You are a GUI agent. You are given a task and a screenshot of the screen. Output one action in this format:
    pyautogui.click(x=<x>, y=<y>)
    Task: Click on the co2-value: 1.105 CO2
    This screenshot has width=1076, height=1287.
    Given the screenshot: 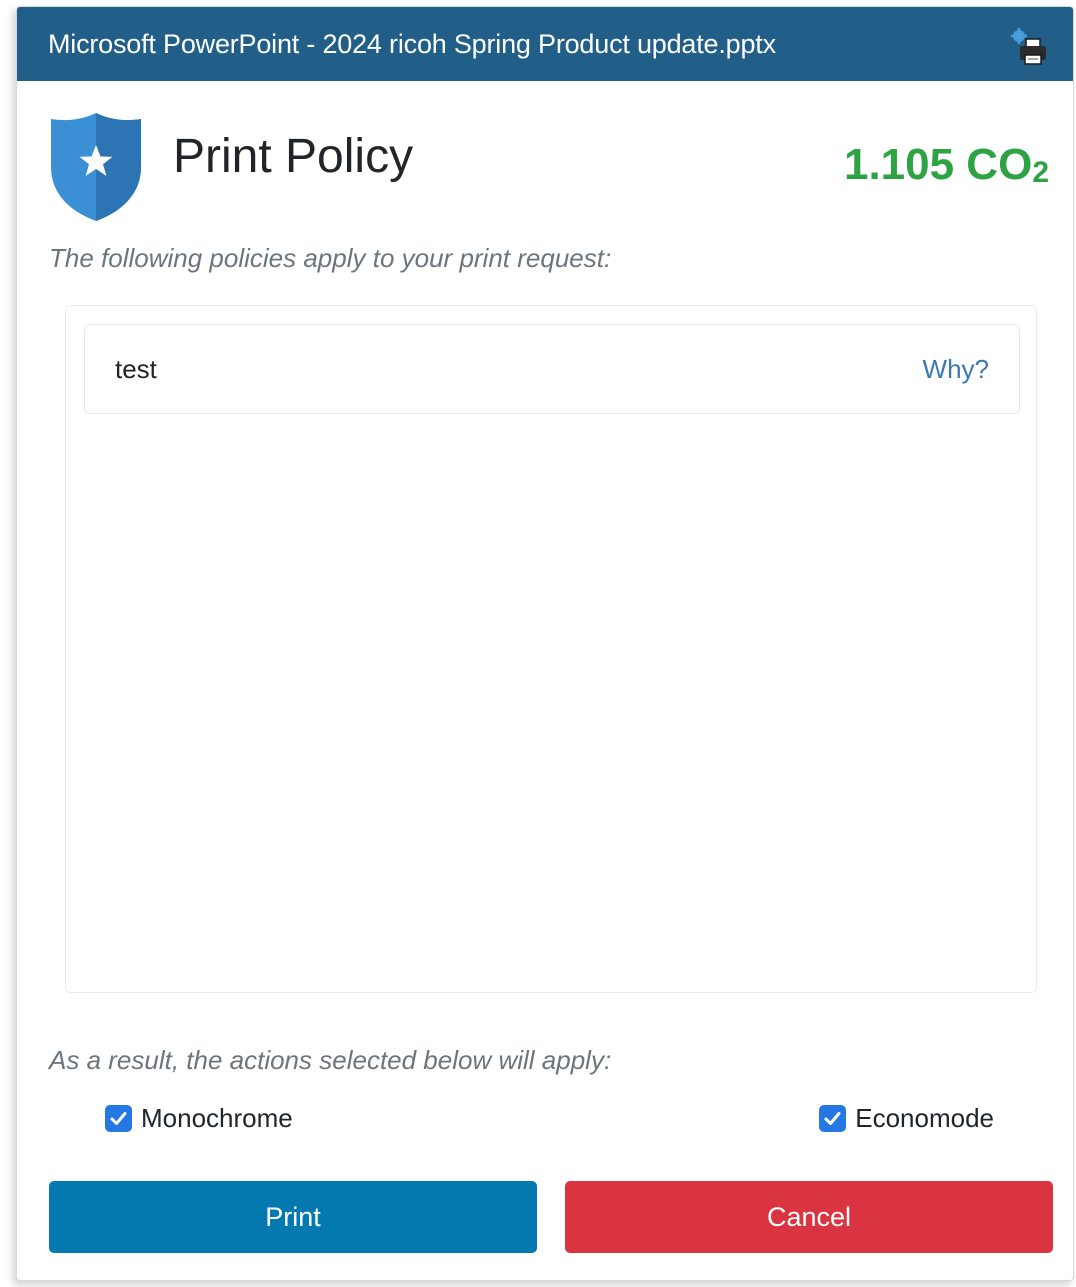 What is the action you would take?
    pyautogui.click(x=946, y=164)
    